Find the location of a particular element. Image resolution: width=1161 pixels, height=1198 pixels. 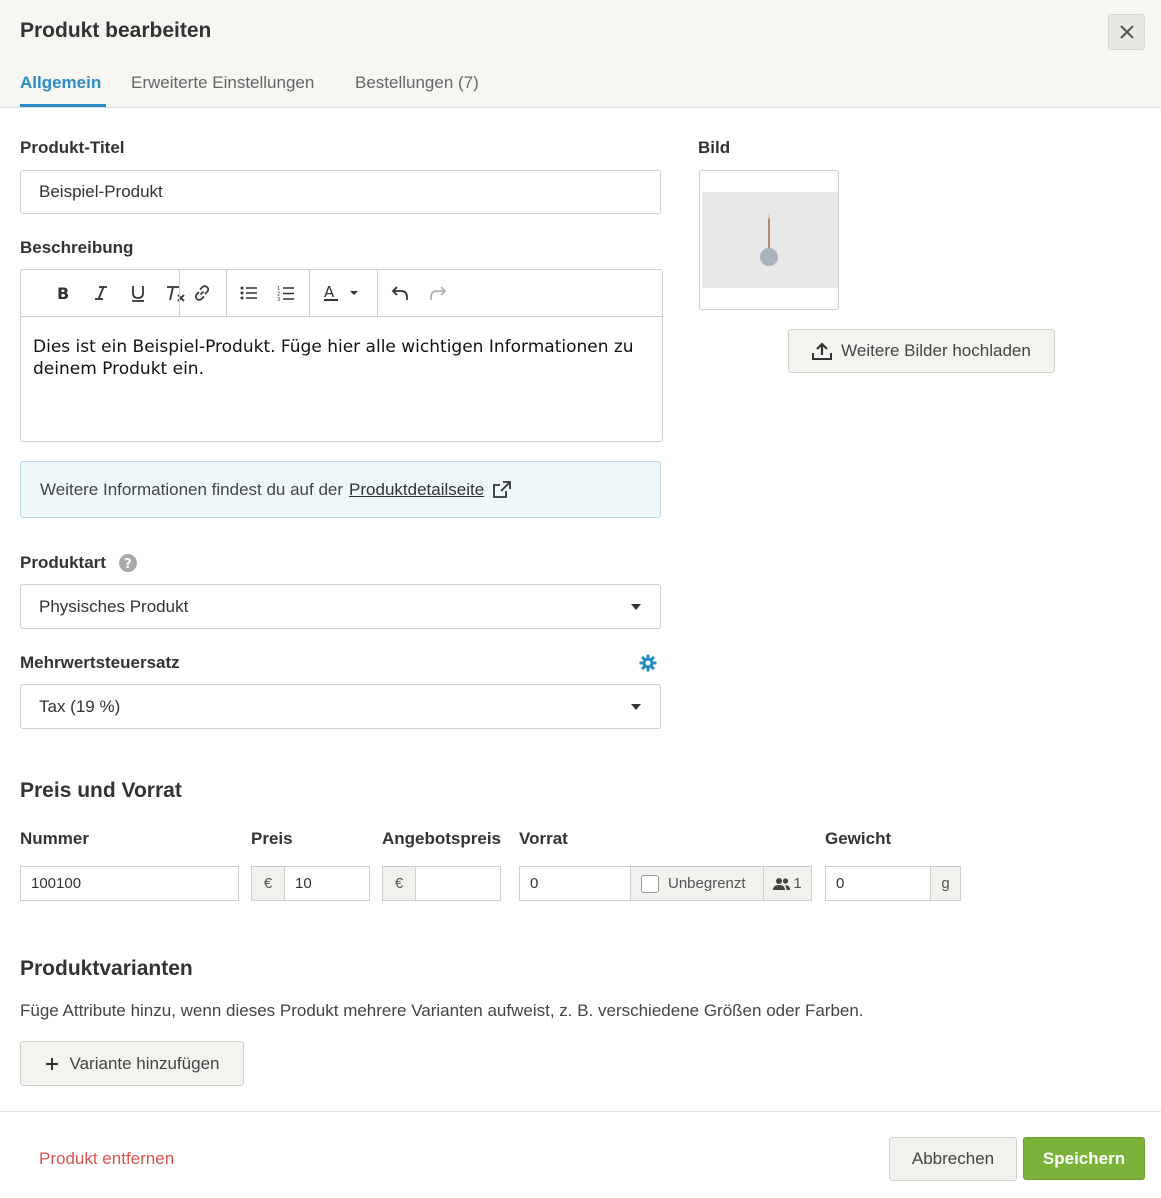

remove-product-link: Produkt entfernen is located at coordinates (106, 1159).